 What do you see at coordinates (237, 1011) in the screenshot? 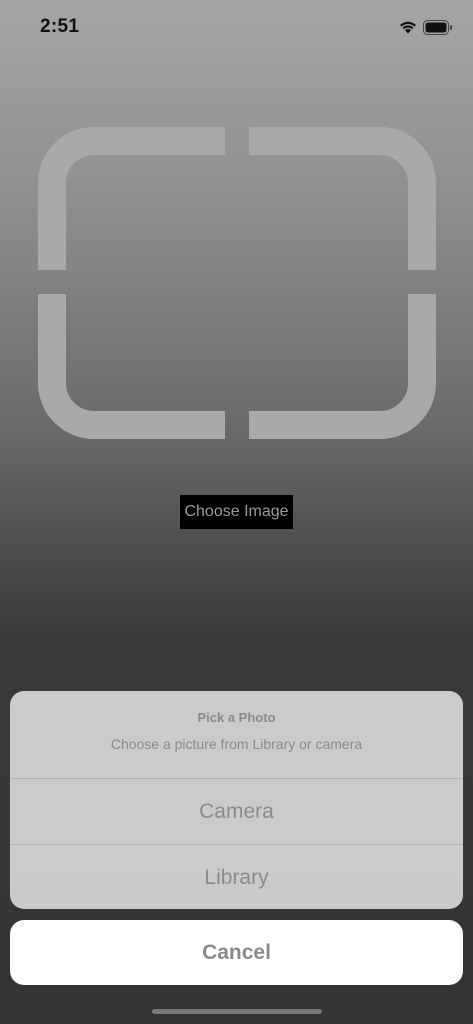
I see `home-indicator` at bounding box center [237, 1011].